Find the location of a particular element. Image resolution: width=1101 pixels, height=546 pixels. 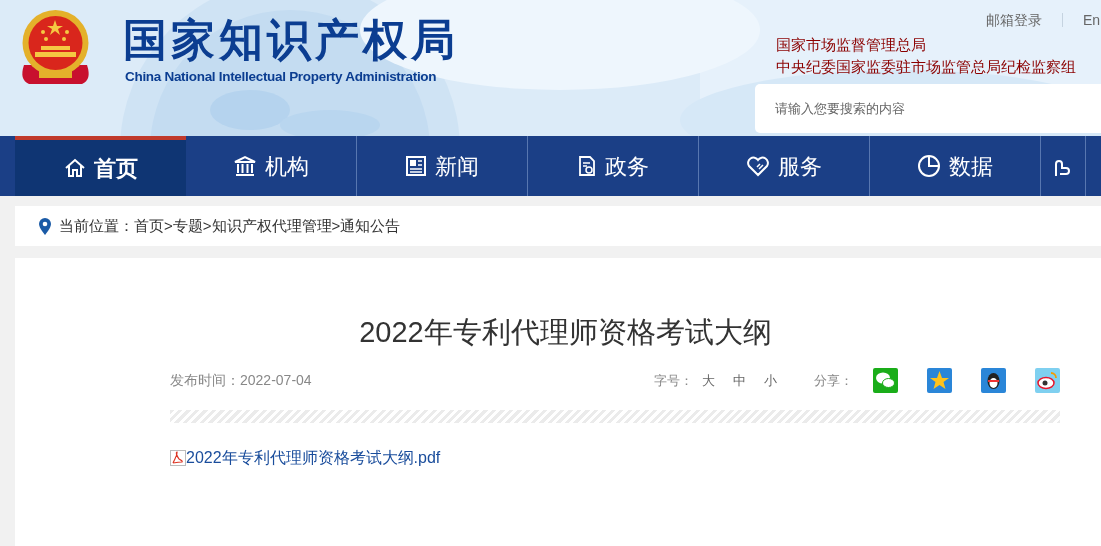

breadcrumb-link: 知识产权代理管理 is located at coordinates (271, 226).